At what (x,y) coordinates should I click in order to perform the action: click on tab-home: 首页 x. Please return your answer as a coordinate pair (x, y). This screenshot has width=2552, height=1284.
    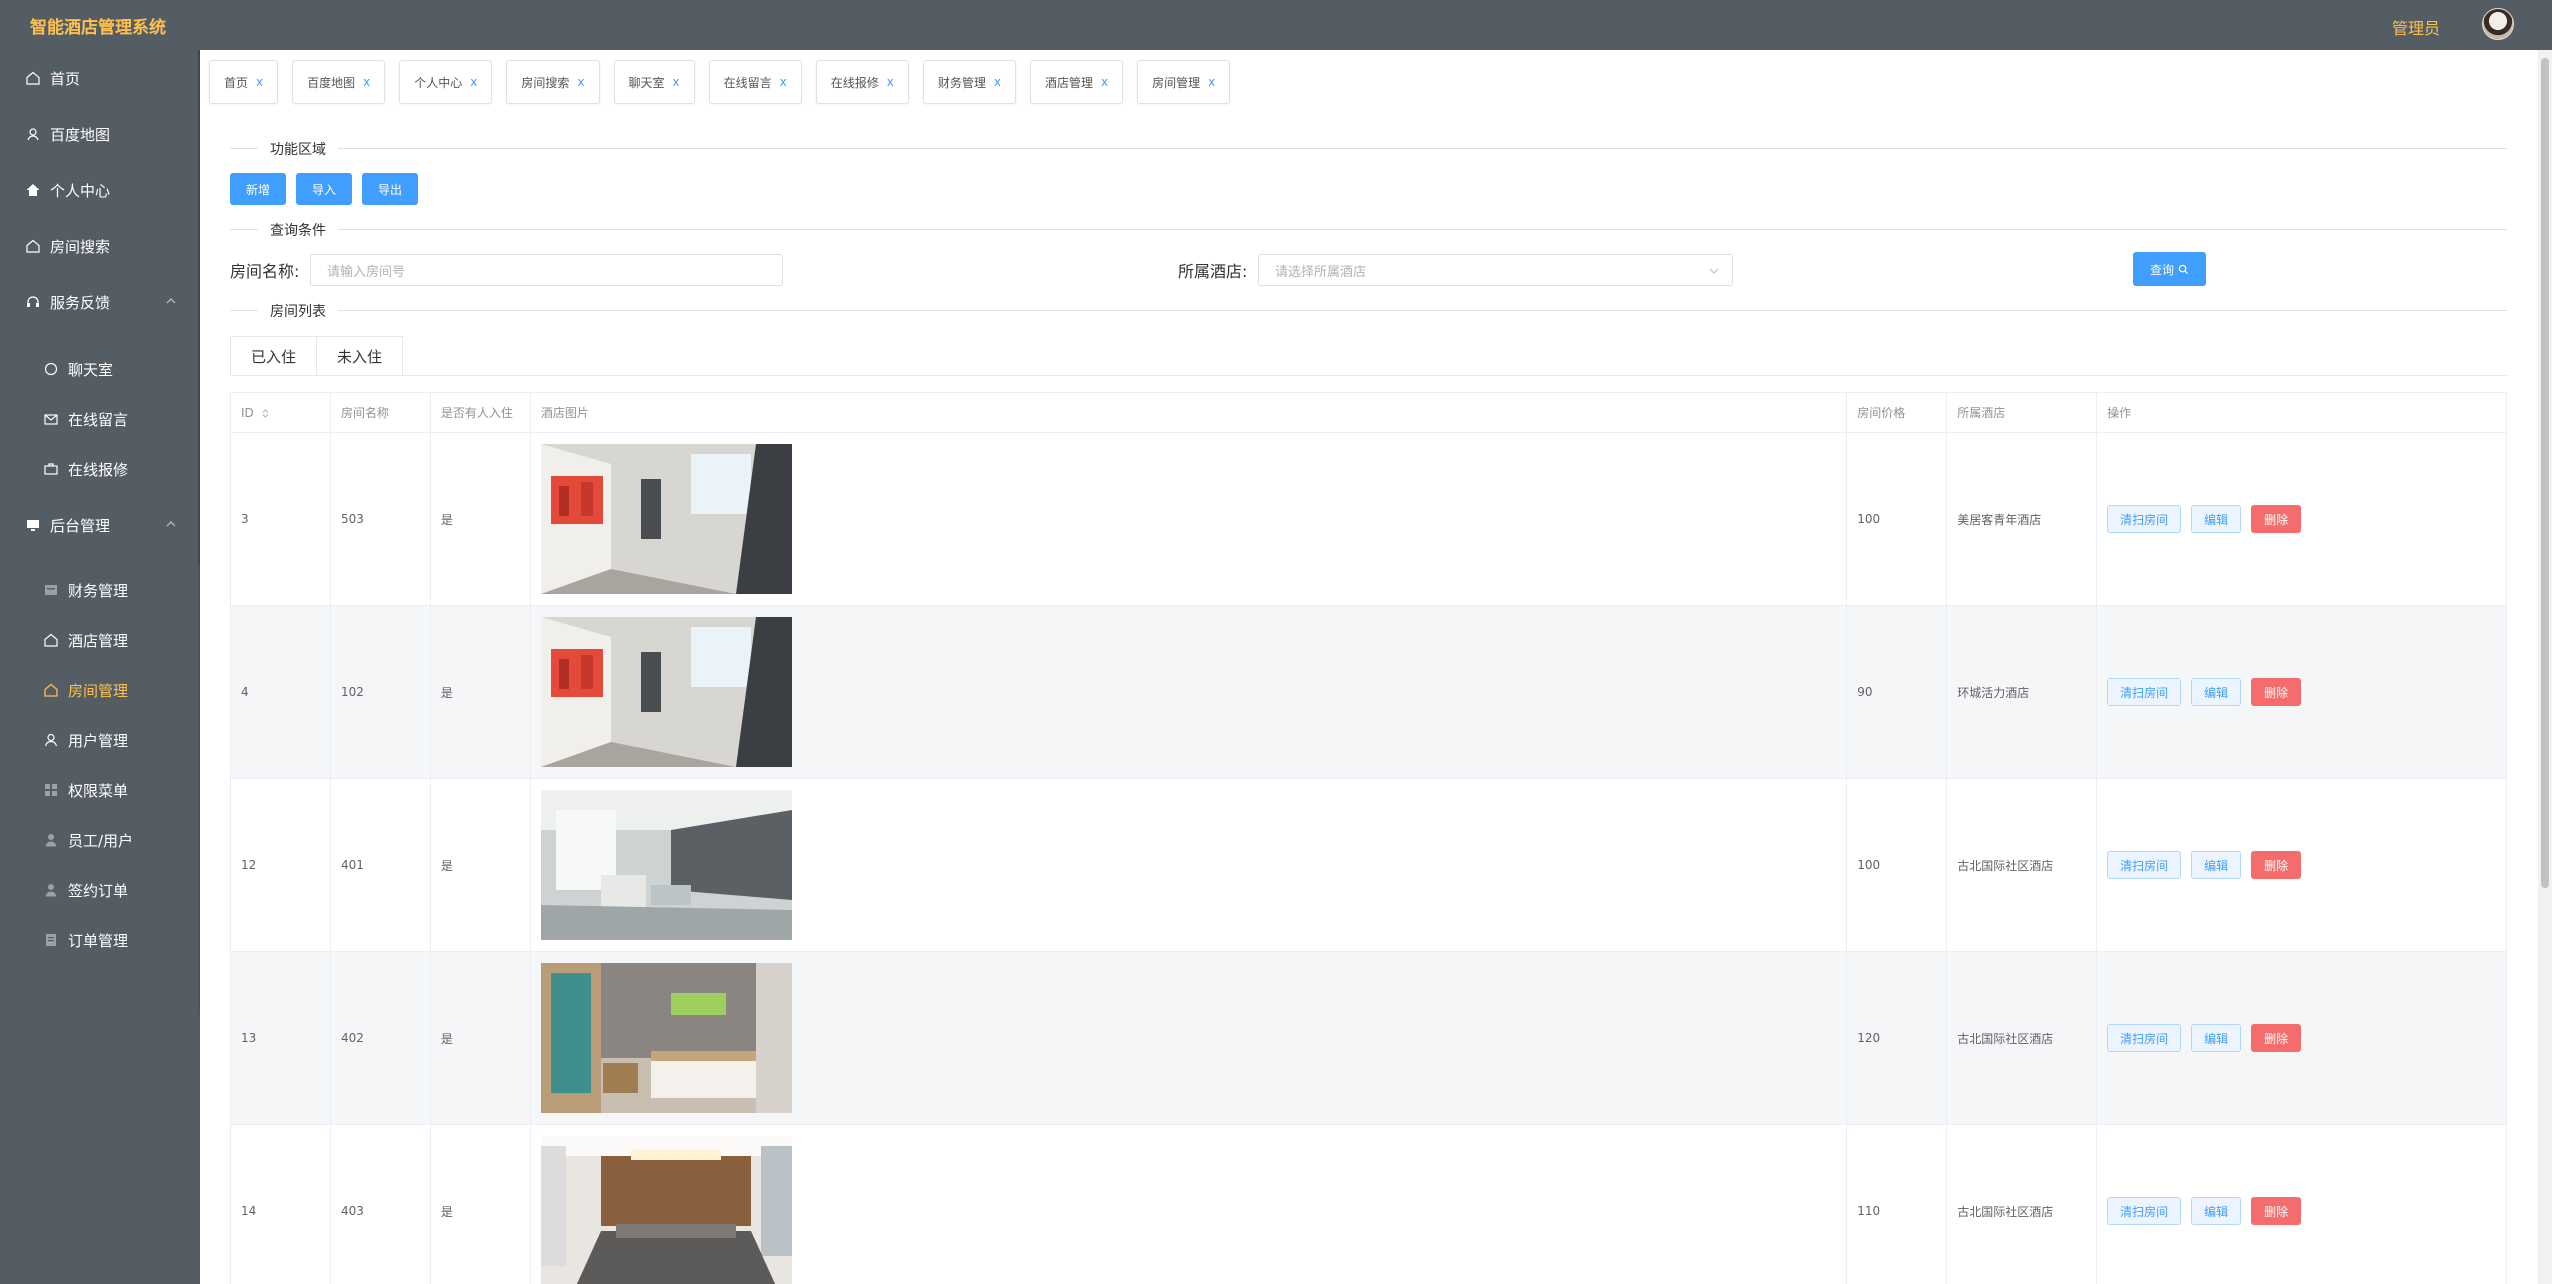
    Looking at the image, I should click on (244, 82).